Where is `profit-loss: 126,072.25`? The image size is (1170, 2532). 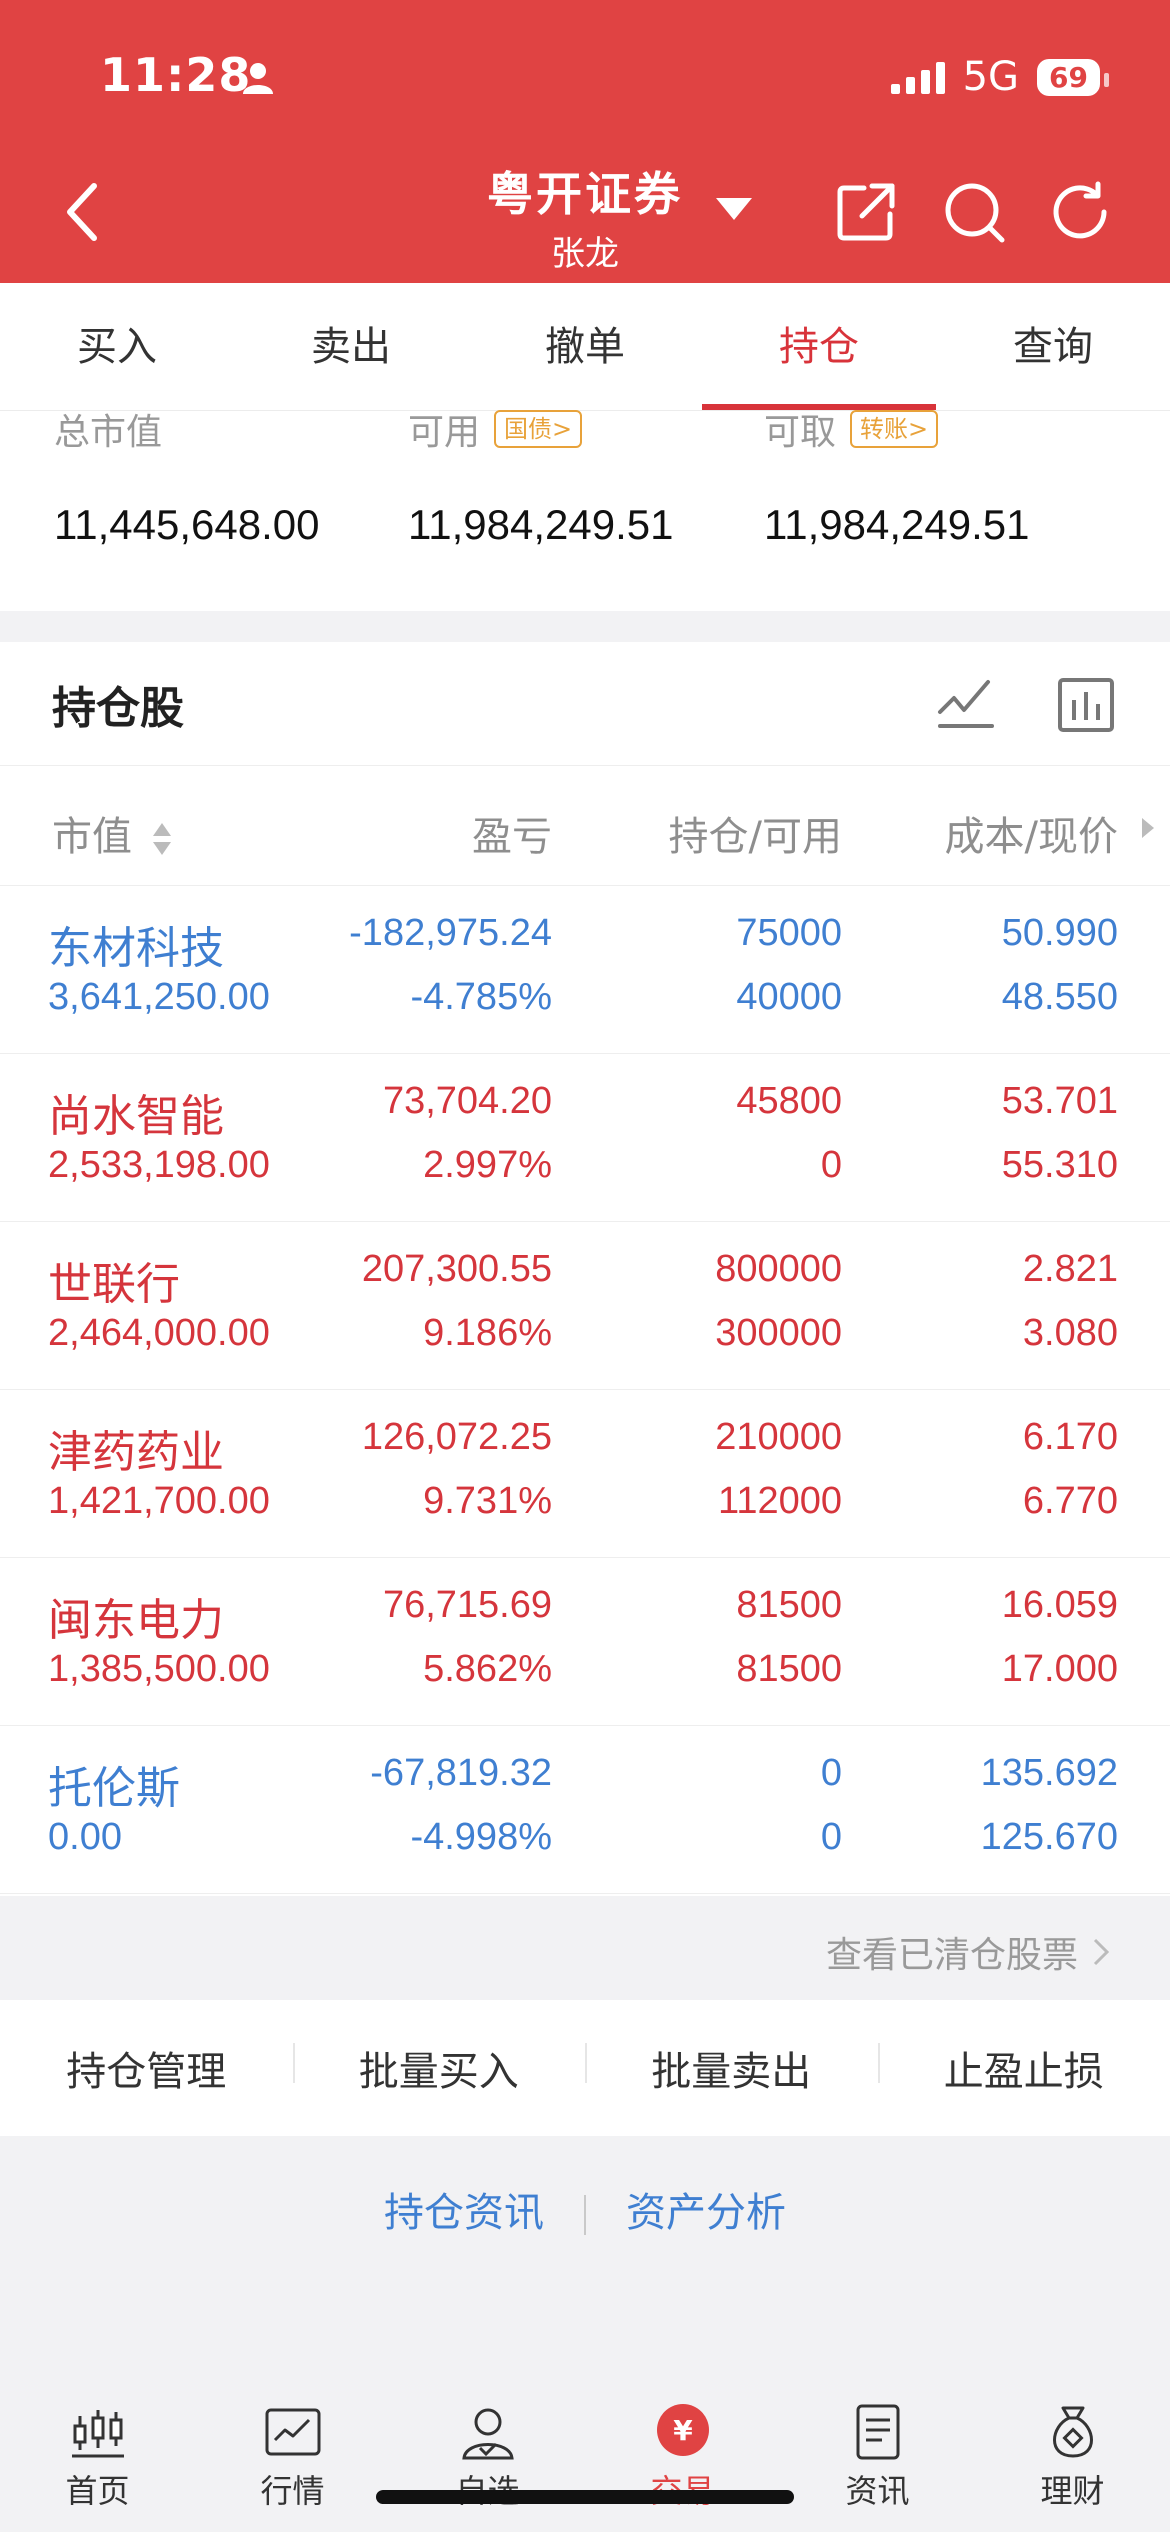 profit-loss: 126,072.25 is located at coordinates (456, 1437).